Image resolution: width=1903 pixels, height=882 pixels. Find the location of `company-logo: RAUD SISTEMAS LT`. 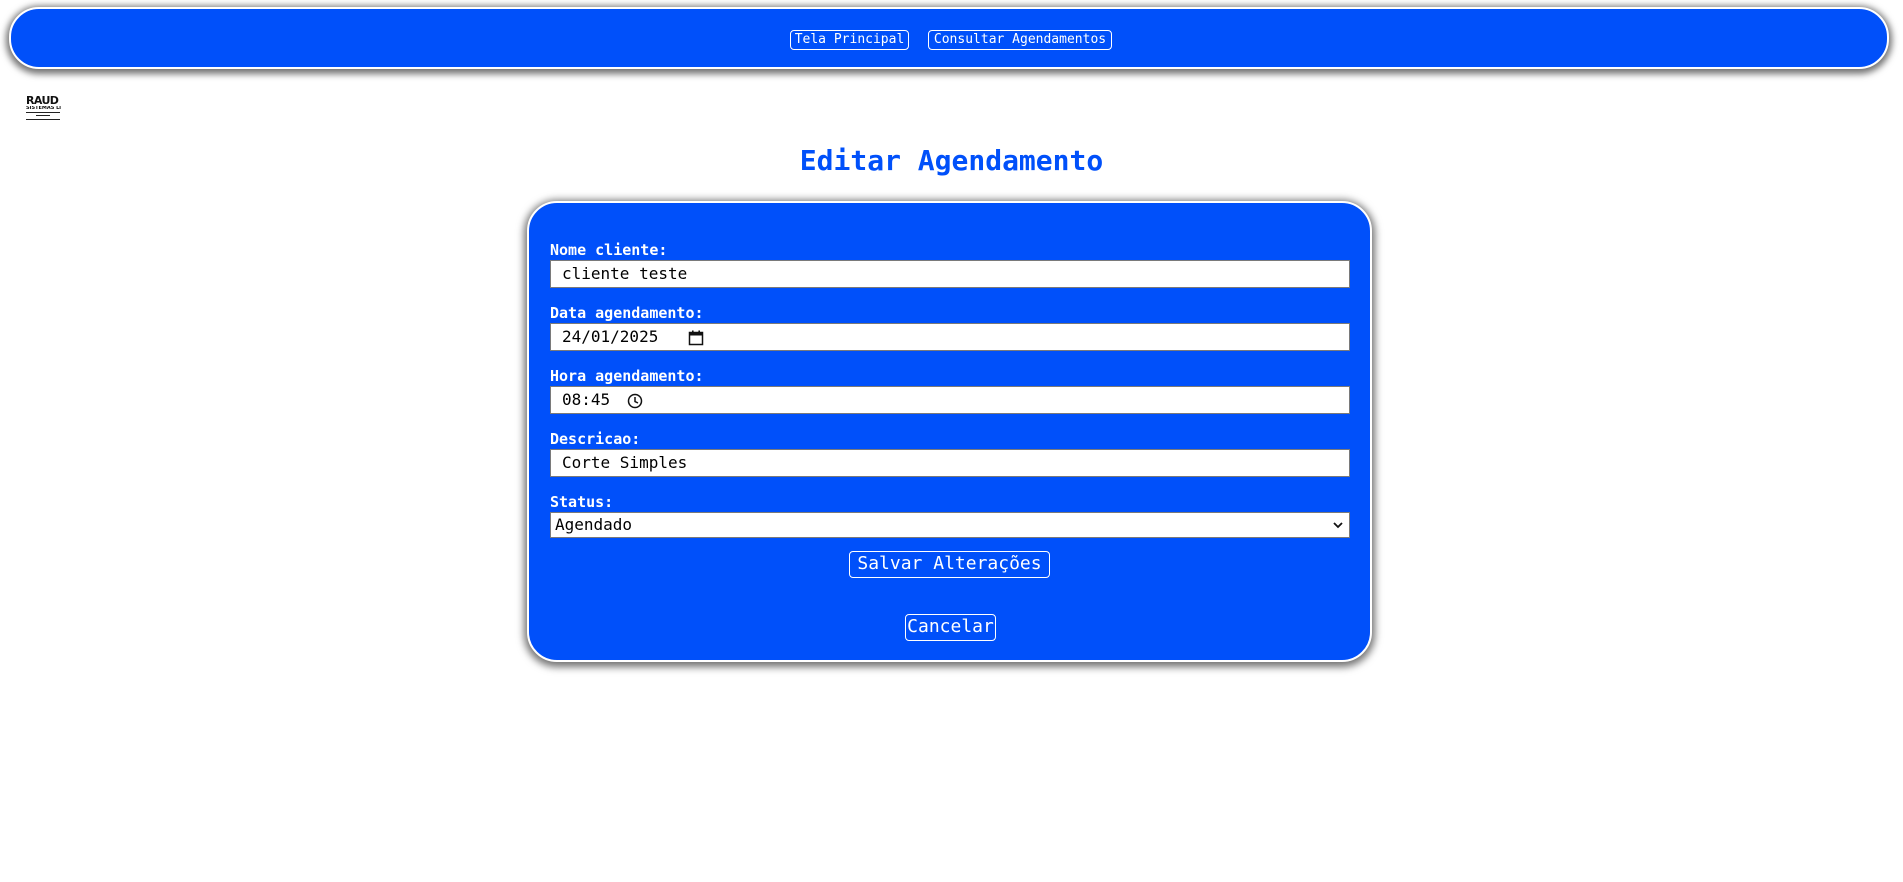

company-logo: RAUD SISTEMAS LT is located at coordinates (44, 107).